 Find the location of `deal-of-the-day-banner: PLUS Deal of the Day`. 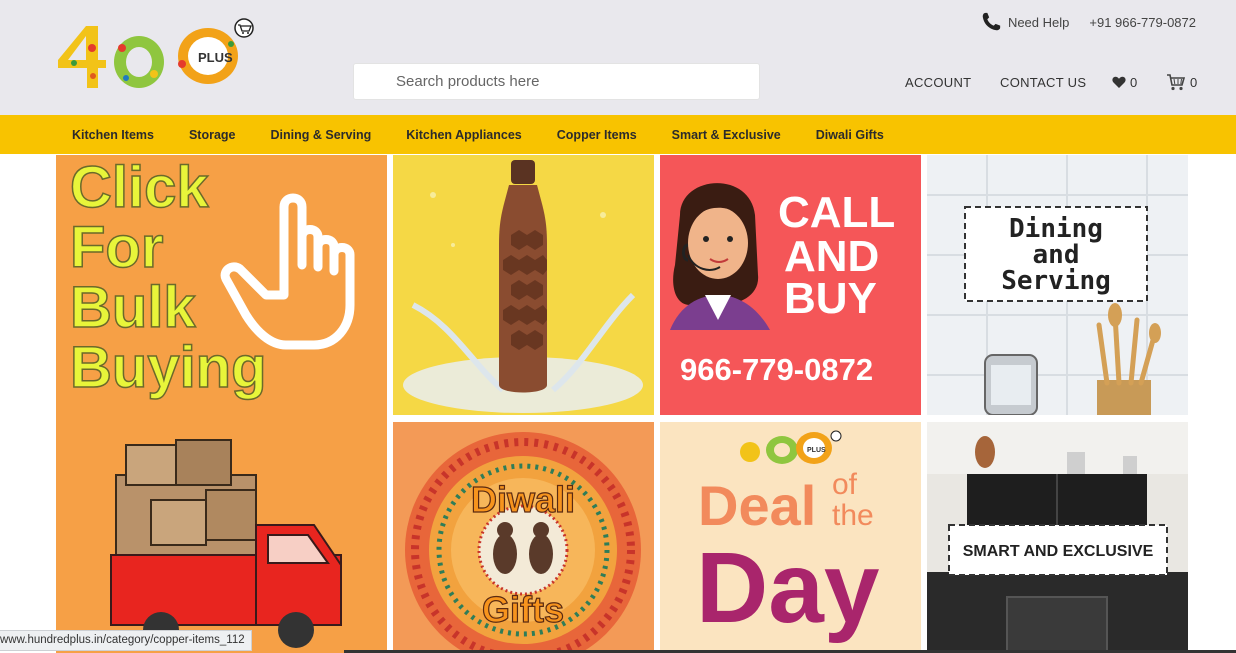

deal-of-the-day-banner: PLUS Deal of the Day is located at coordinates (790, 537).